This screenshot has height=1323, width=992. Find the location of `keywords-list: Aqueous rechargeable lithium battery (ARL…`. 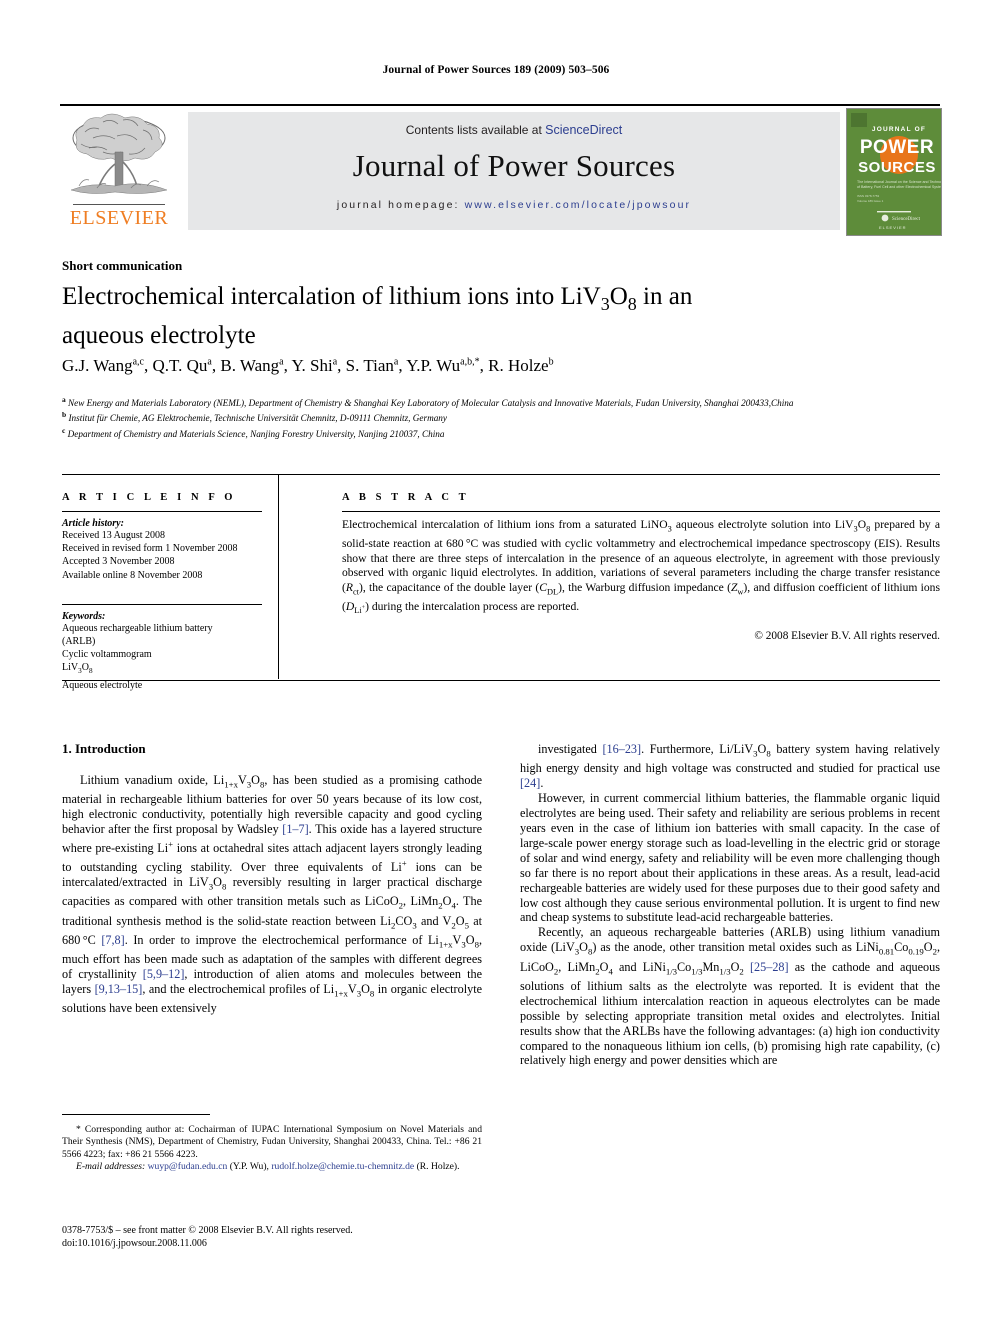

keywords-list: Aqueous rechargeable lithium battery (ARL… is located at coordinates (137, 656).